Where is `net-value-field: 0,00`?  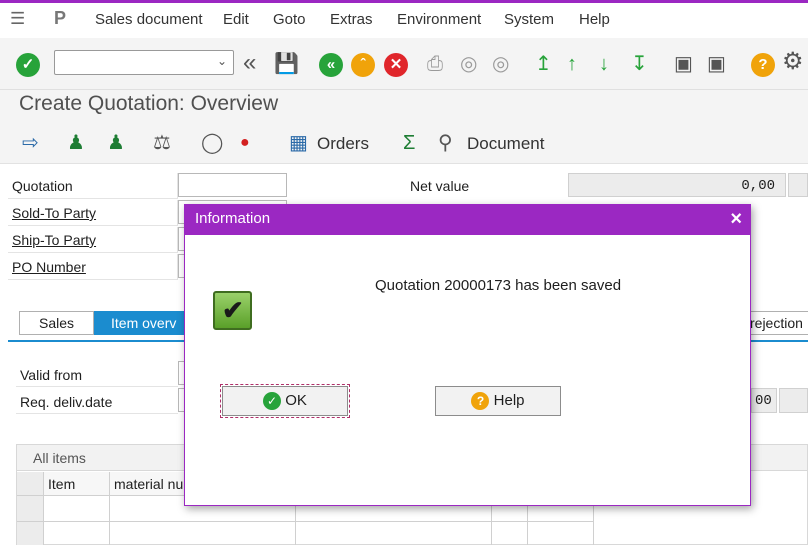
net-value-field: 0,00 is located at coordinates (677, 185).